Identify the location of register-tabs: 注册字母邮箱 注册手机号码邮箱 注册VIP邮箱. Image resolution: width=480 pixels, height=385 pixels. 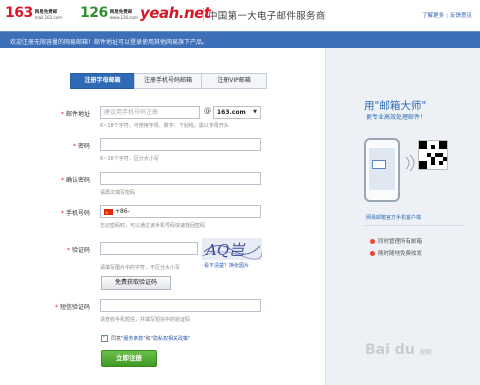
(168, 81).